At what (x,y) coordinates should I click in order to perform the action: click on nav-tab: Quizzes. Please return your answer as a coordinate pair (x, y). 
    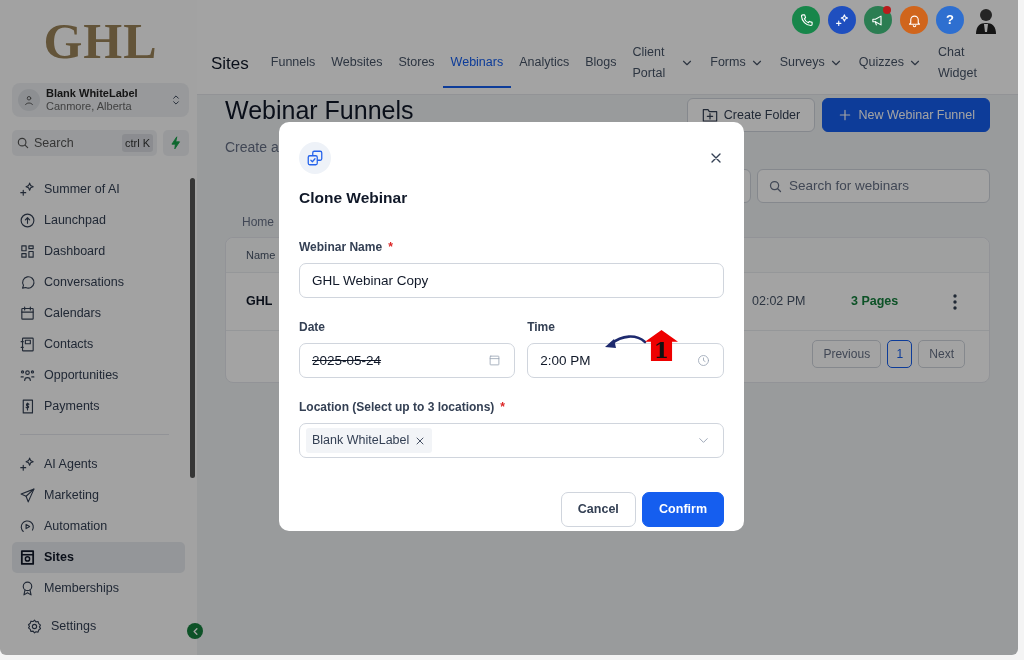
    Looking at the image, I should click on (890, 64).